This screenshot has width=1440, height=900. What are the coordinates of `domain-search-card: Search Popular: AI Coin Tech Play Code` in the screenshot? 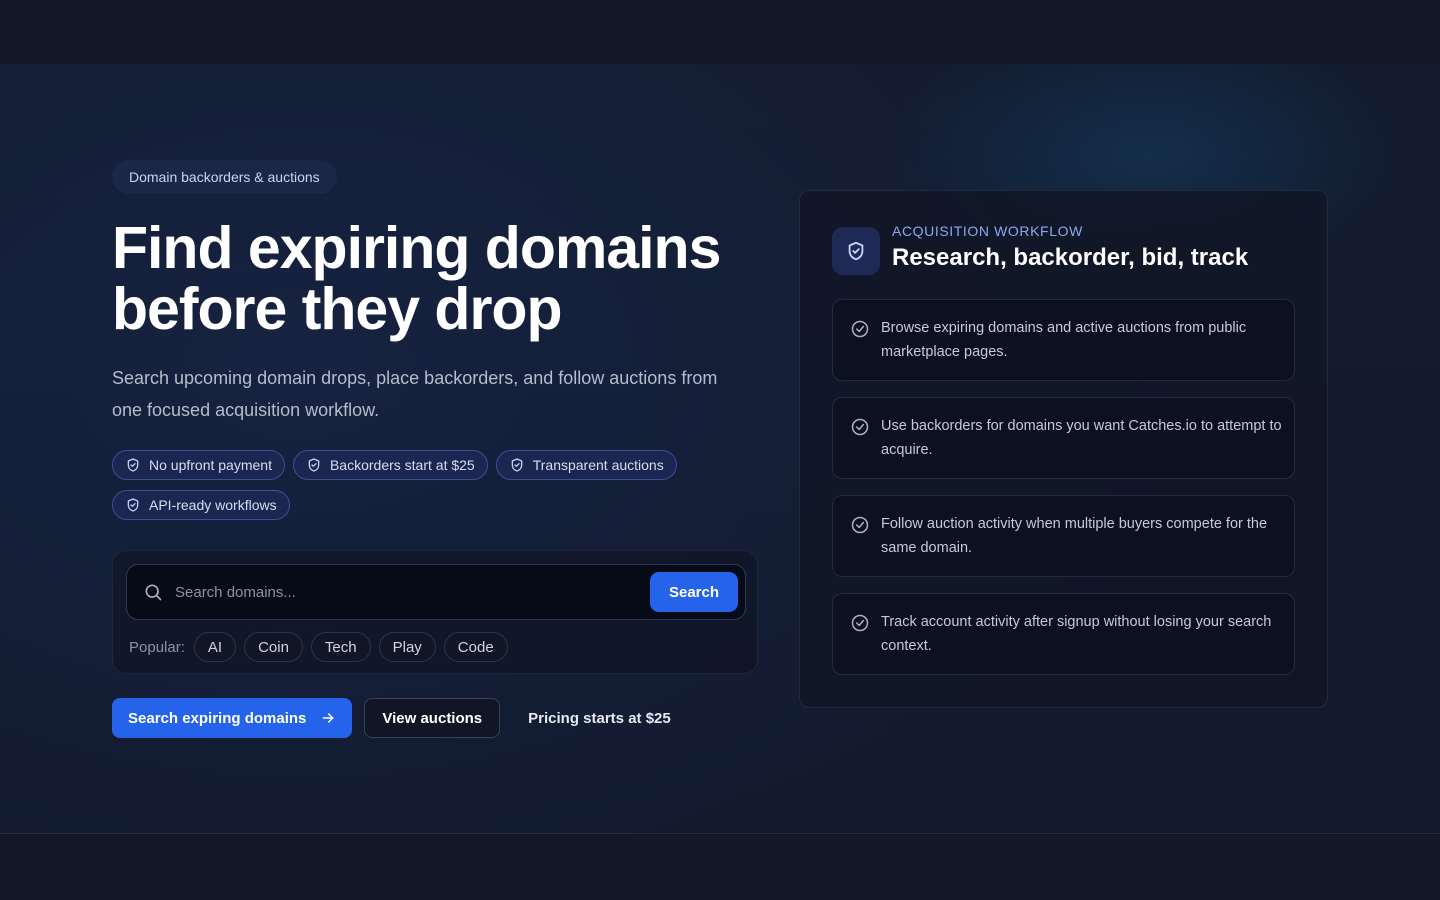 It's located at (435, 612).